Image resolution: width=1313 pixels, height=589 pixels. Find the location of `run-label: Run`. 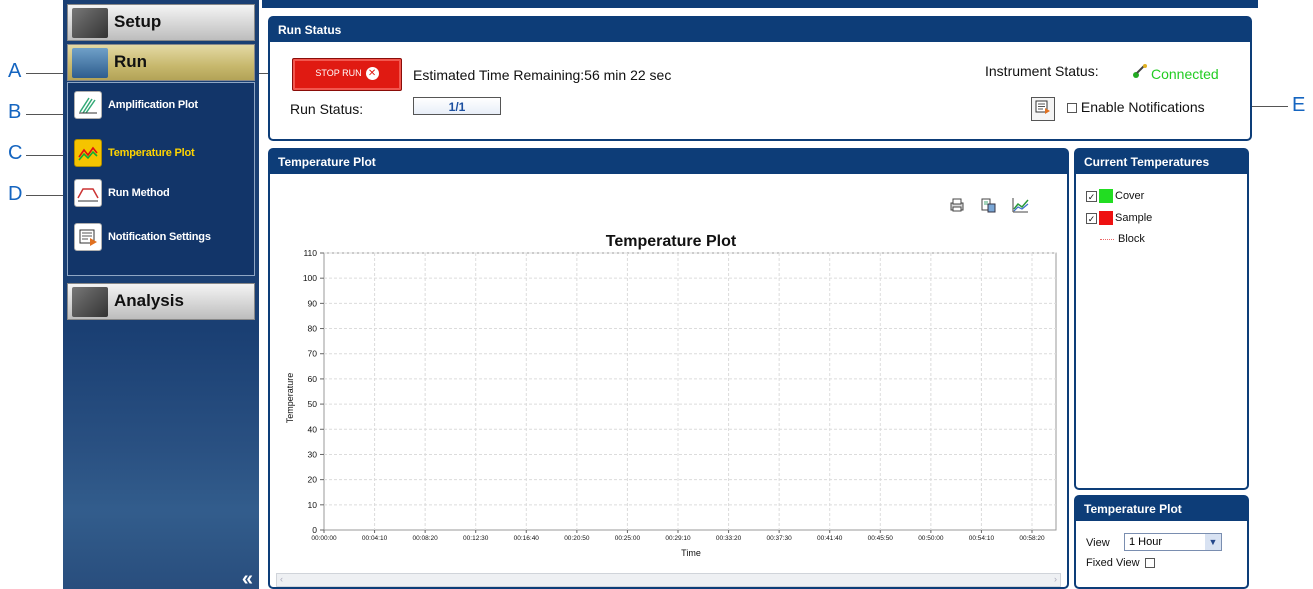

run-label: Run is located at coordinates (131, 61).